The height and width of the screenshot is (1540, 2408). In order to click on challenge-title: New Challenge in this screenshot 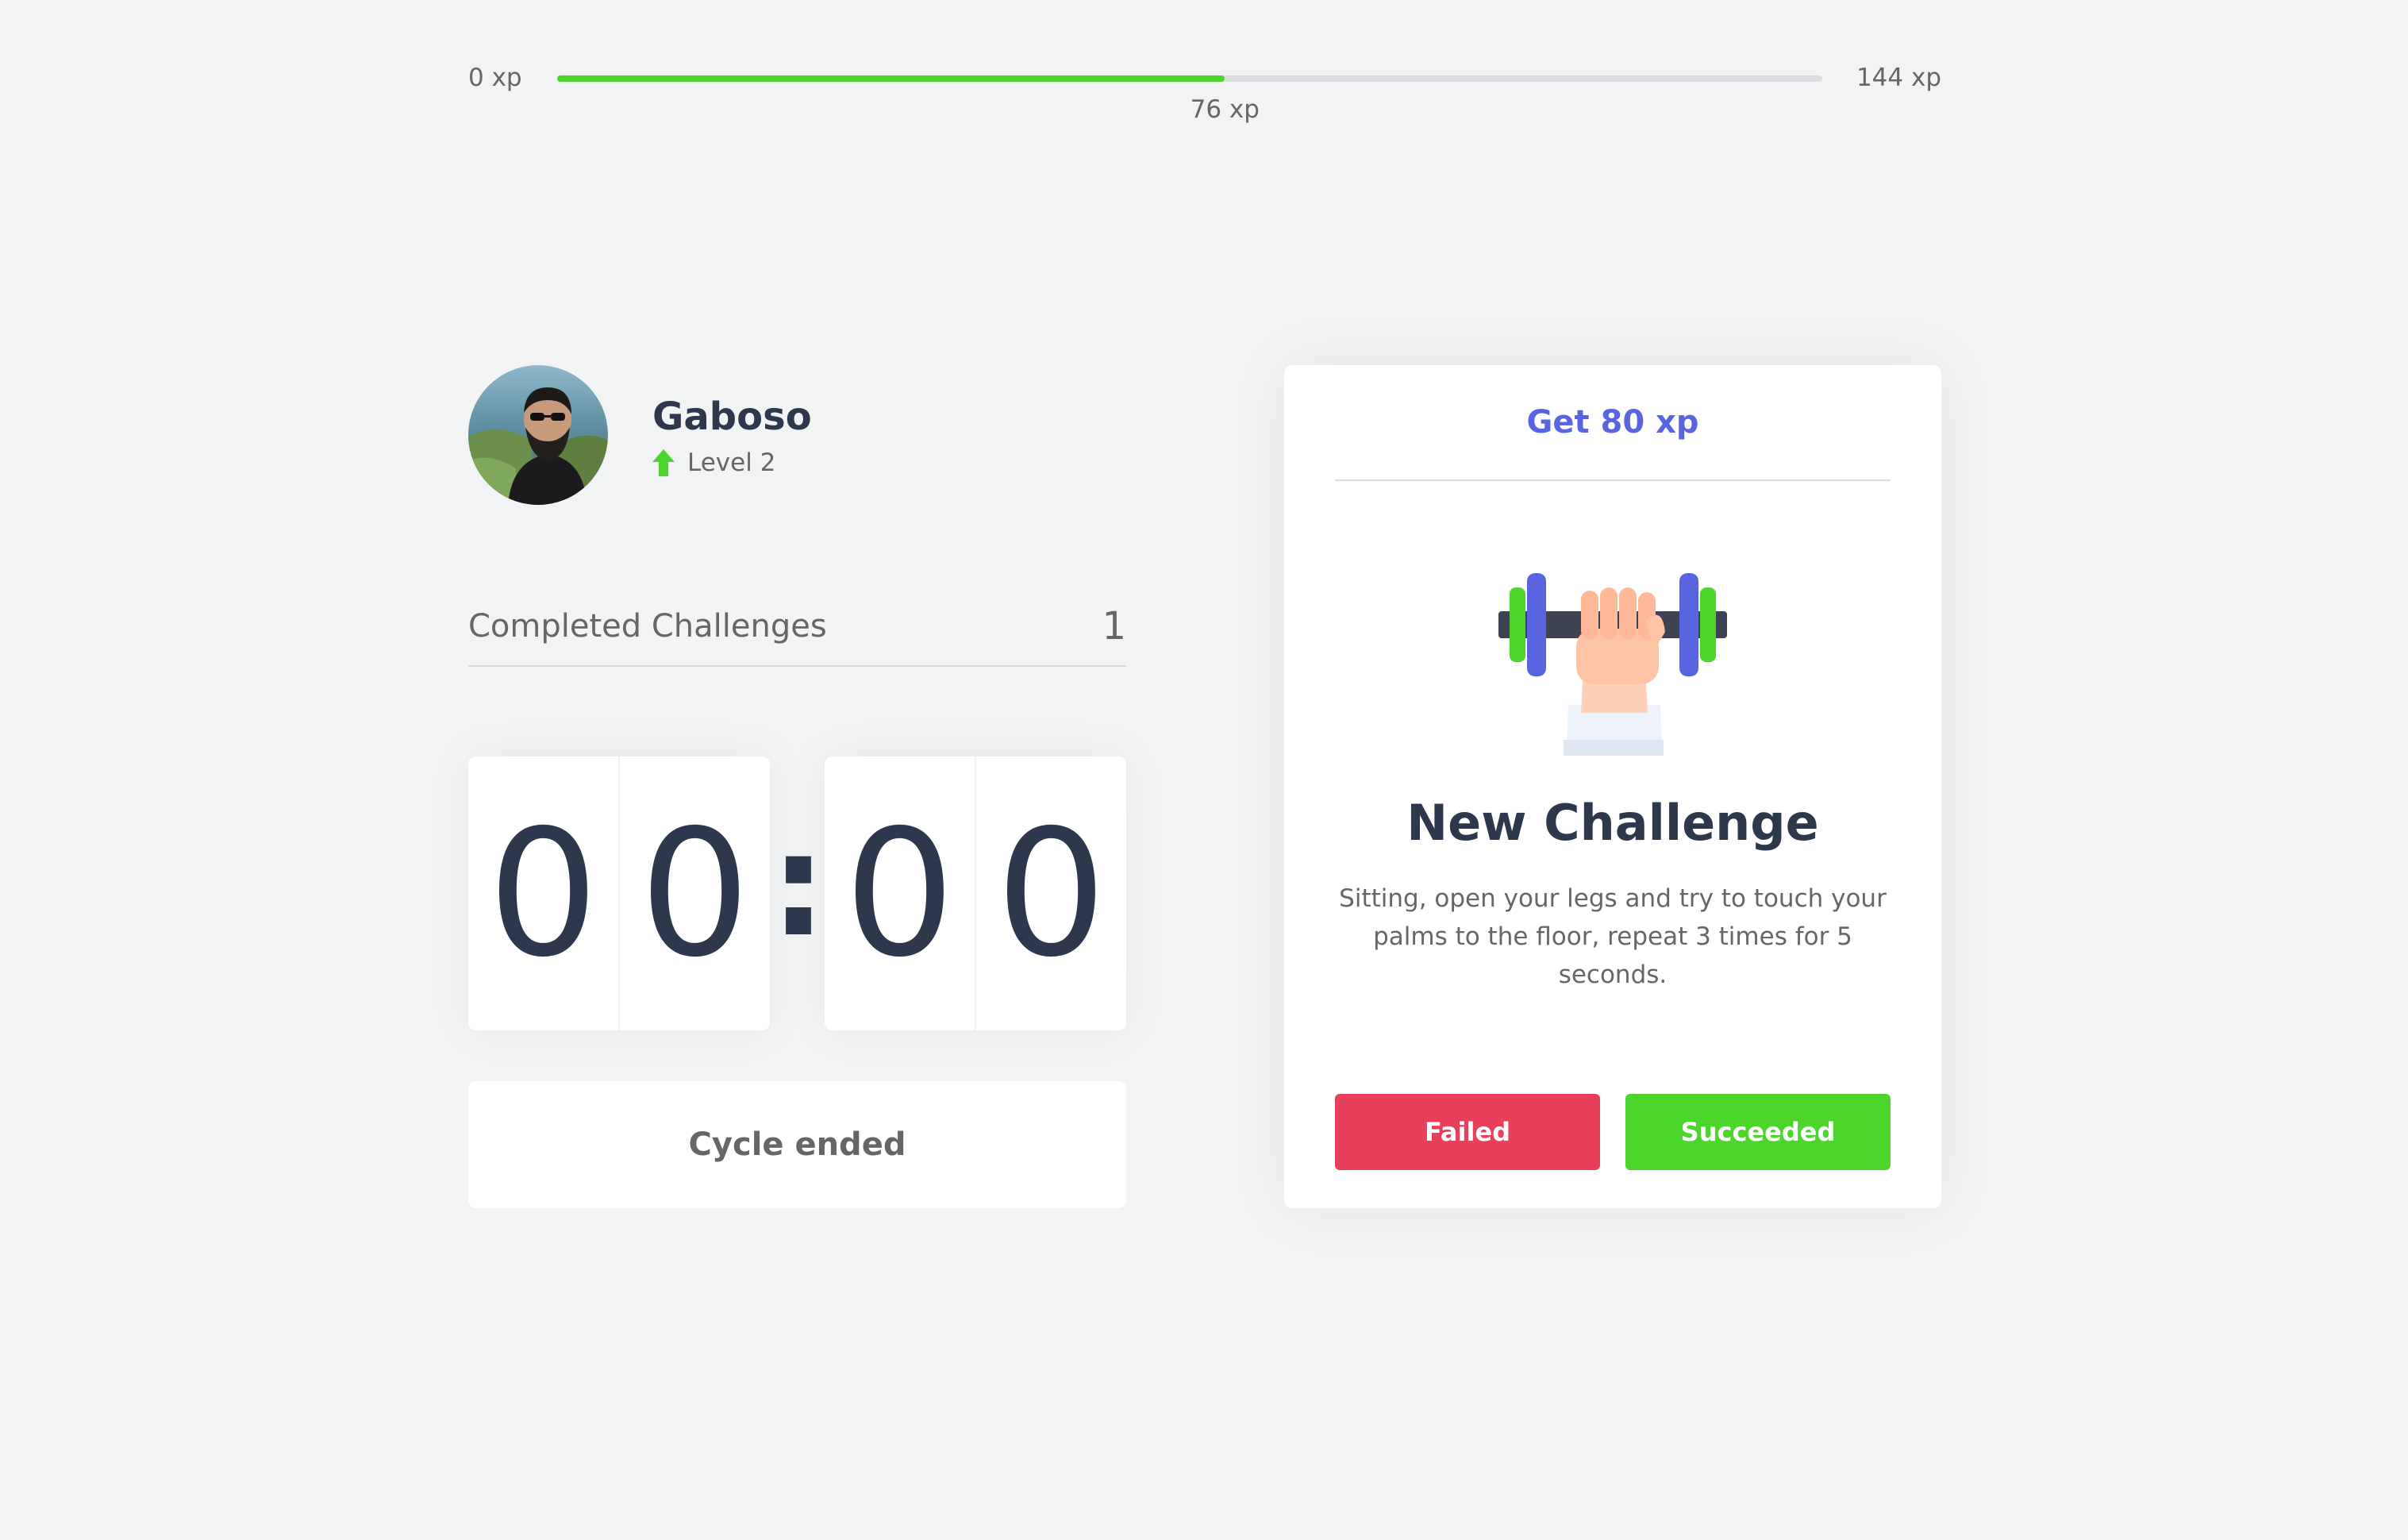, I will do `click(1612, 823)`.